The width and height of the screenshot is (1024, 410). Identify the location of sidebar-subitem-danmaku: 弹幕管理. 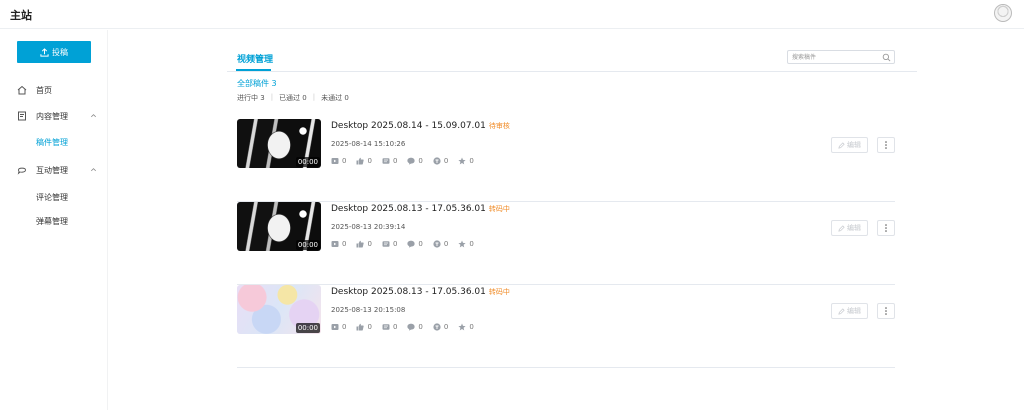
(52, 221).